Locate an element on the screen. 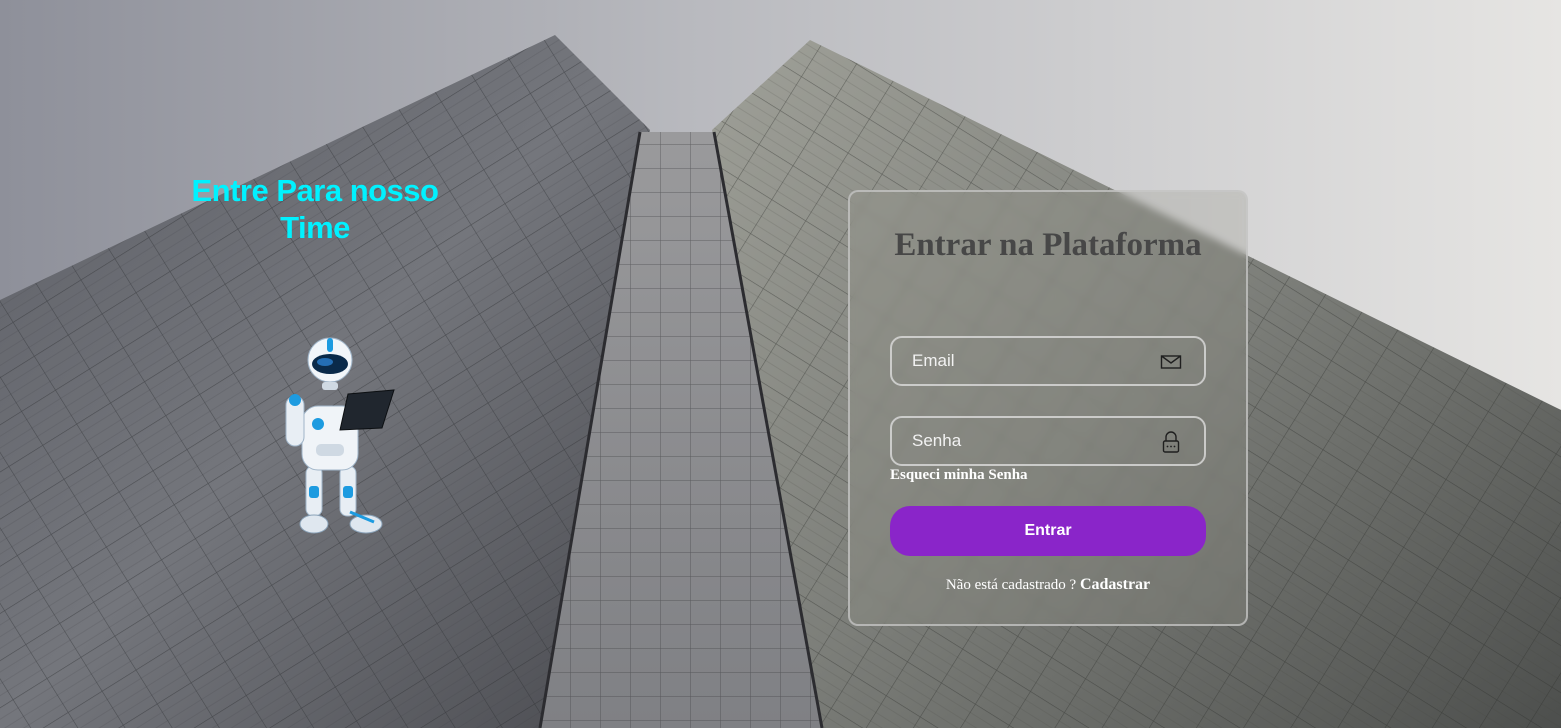 This screenshot has width=1561, height=728. forgot-password-link: Esqueci minha Senha is located at coordinates (959, 475).